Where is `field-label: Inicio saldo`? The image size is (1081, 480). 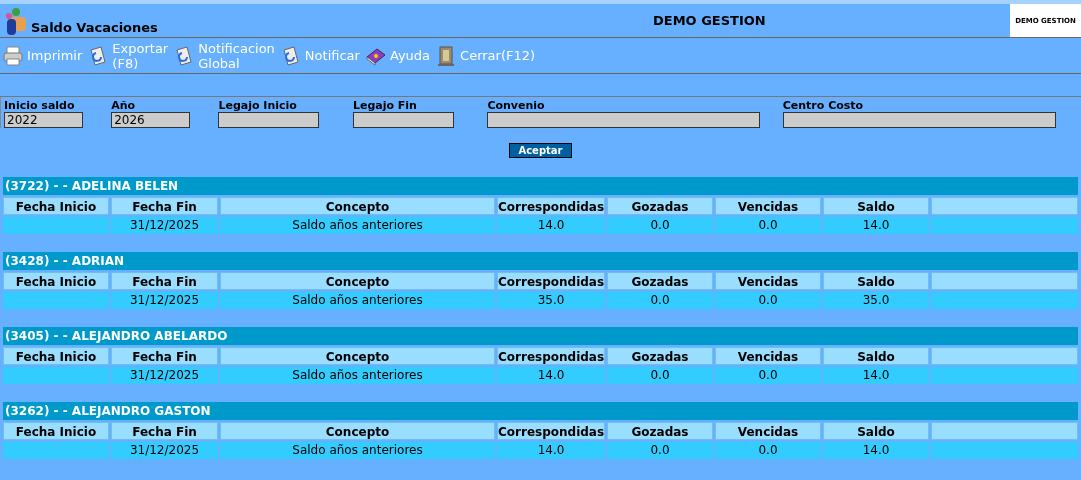
field-label: Inicio saldo is located at coordinates (40, 105).